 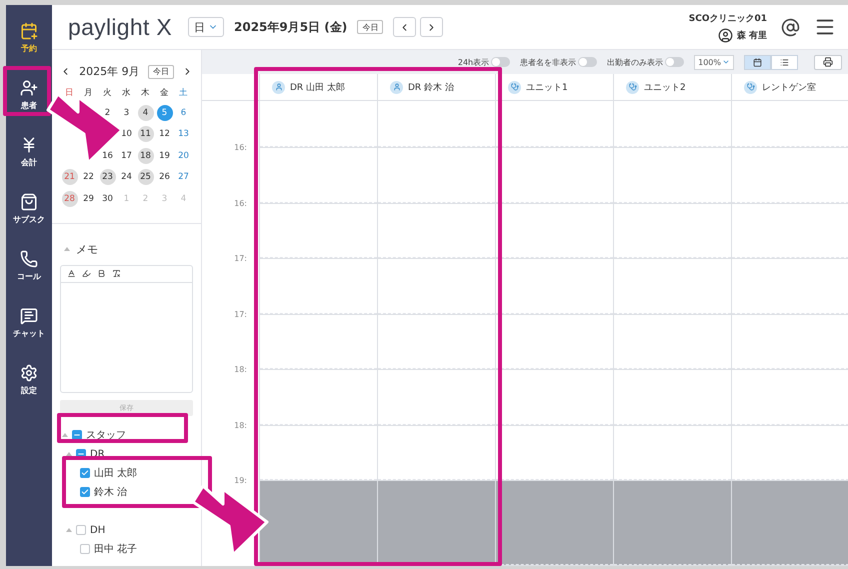 What do you see at coordinates (240, 481) in the screenshot?
I see `time-label: 19:` at bounding box center [240, 481].